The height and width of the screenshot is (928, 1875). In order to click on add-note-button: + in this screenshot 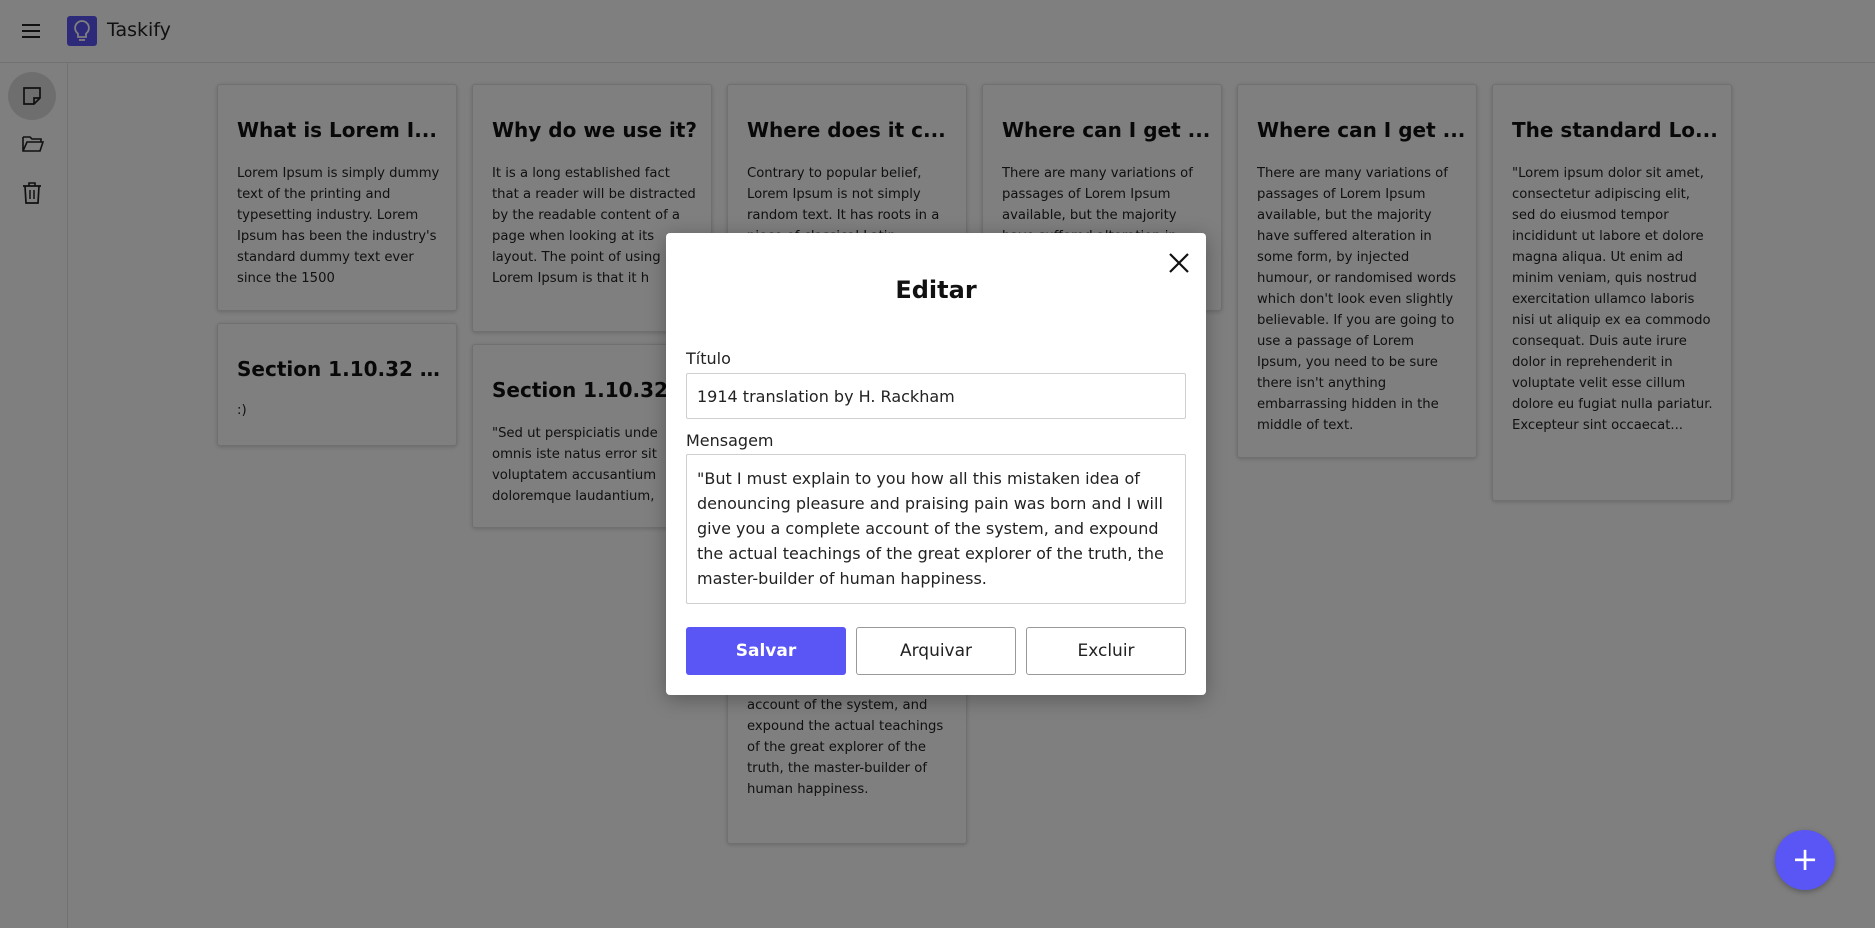, I will do `click(1805, 860)`.